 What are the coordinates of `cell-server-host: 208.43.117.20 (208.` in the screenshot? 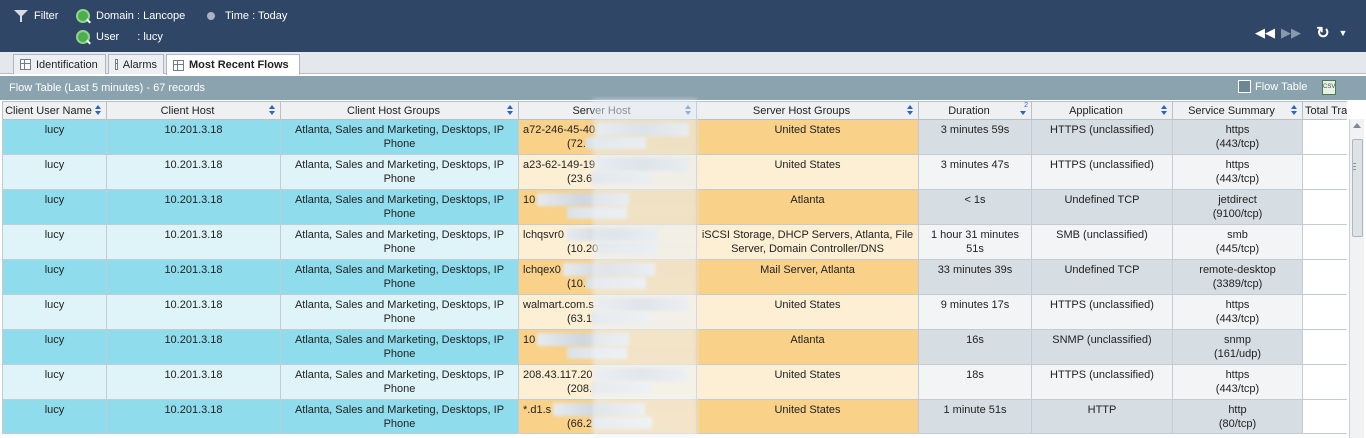 It's located at (607, 382).